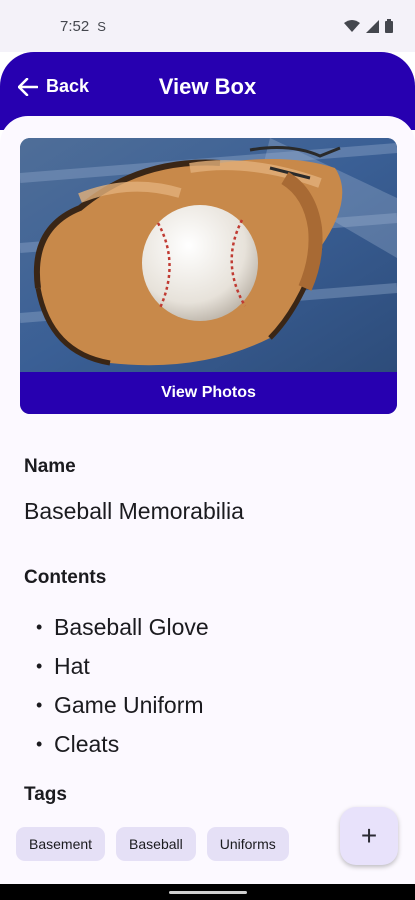  Describe the element at coordinates (207, 26) in the screenshot. I see `status-bar: 7:52 S` at that location.